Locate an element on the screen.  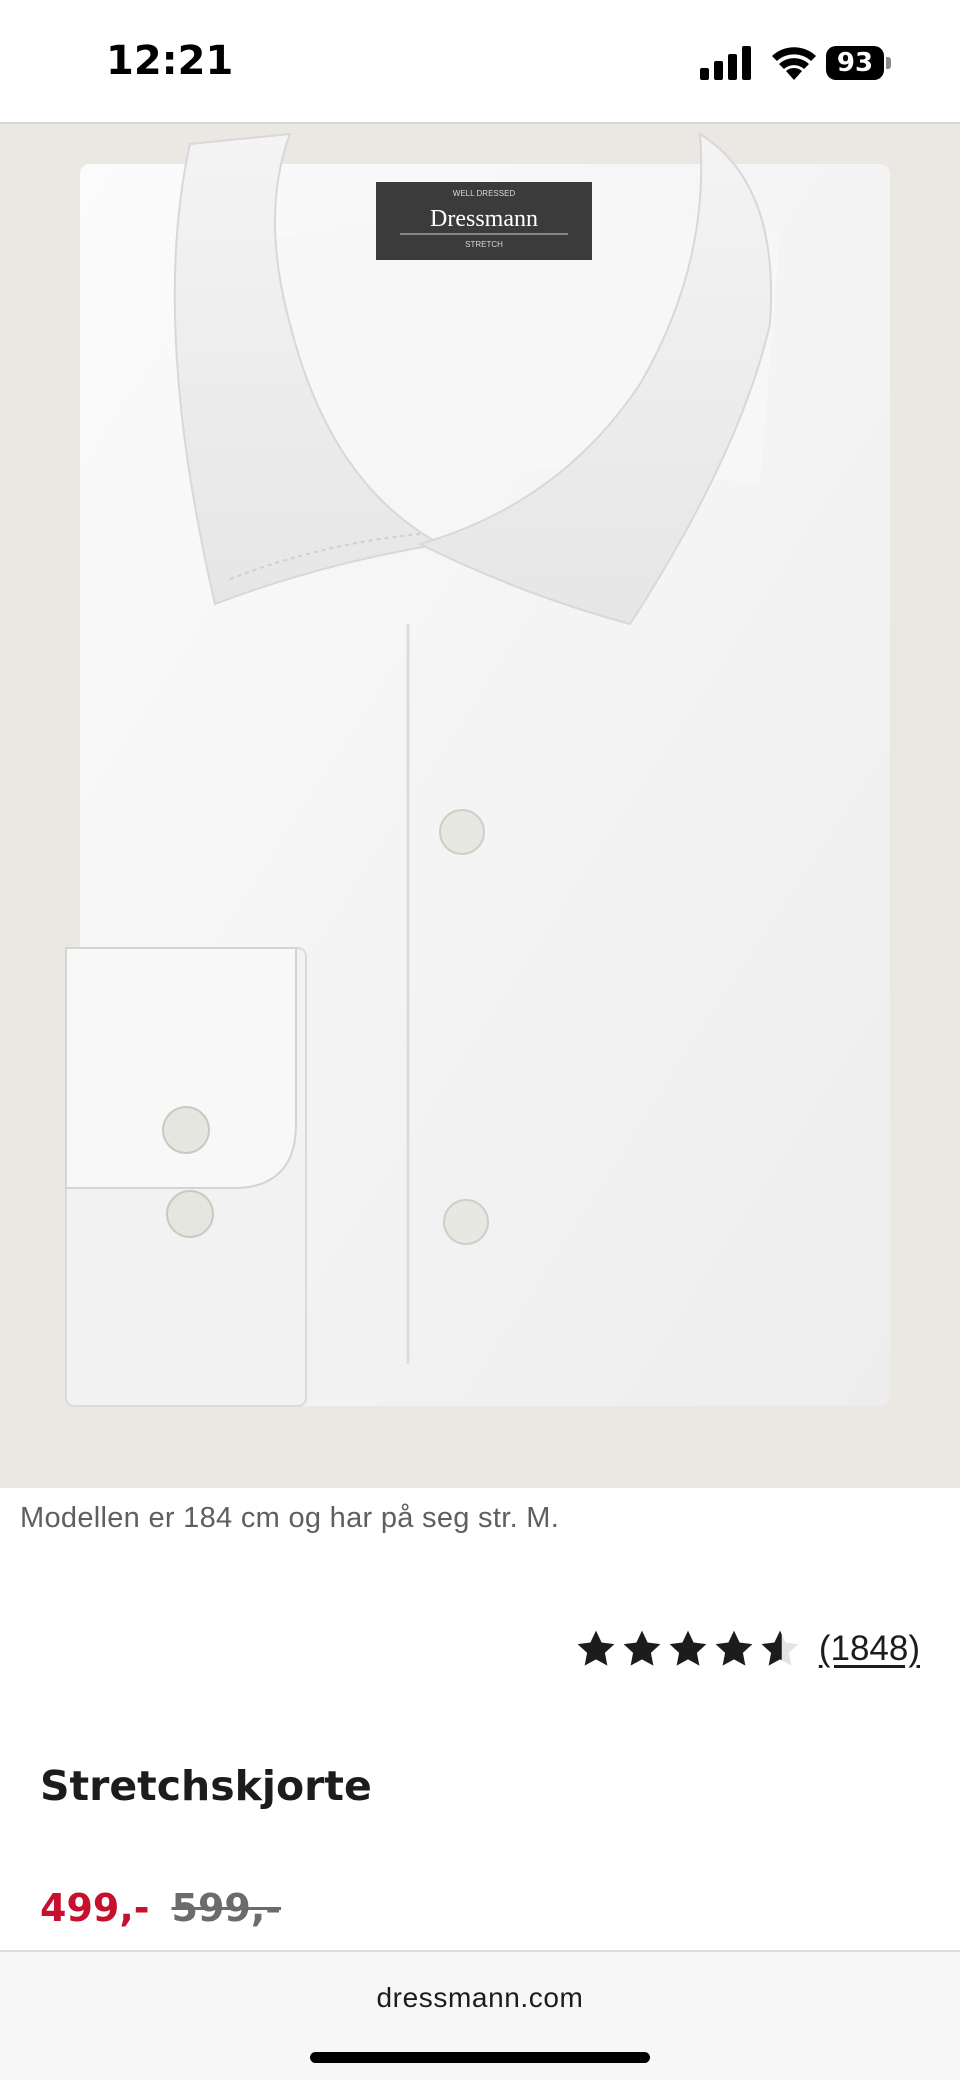
wifi-icon is located at coordinates (794, 63).